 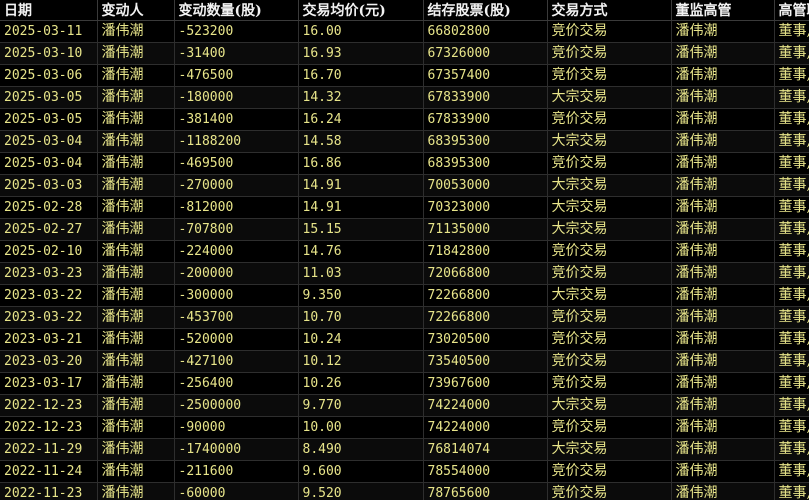 I want to click on column-header-shares-held: 结存股票(股), so click(x=485, y=10).